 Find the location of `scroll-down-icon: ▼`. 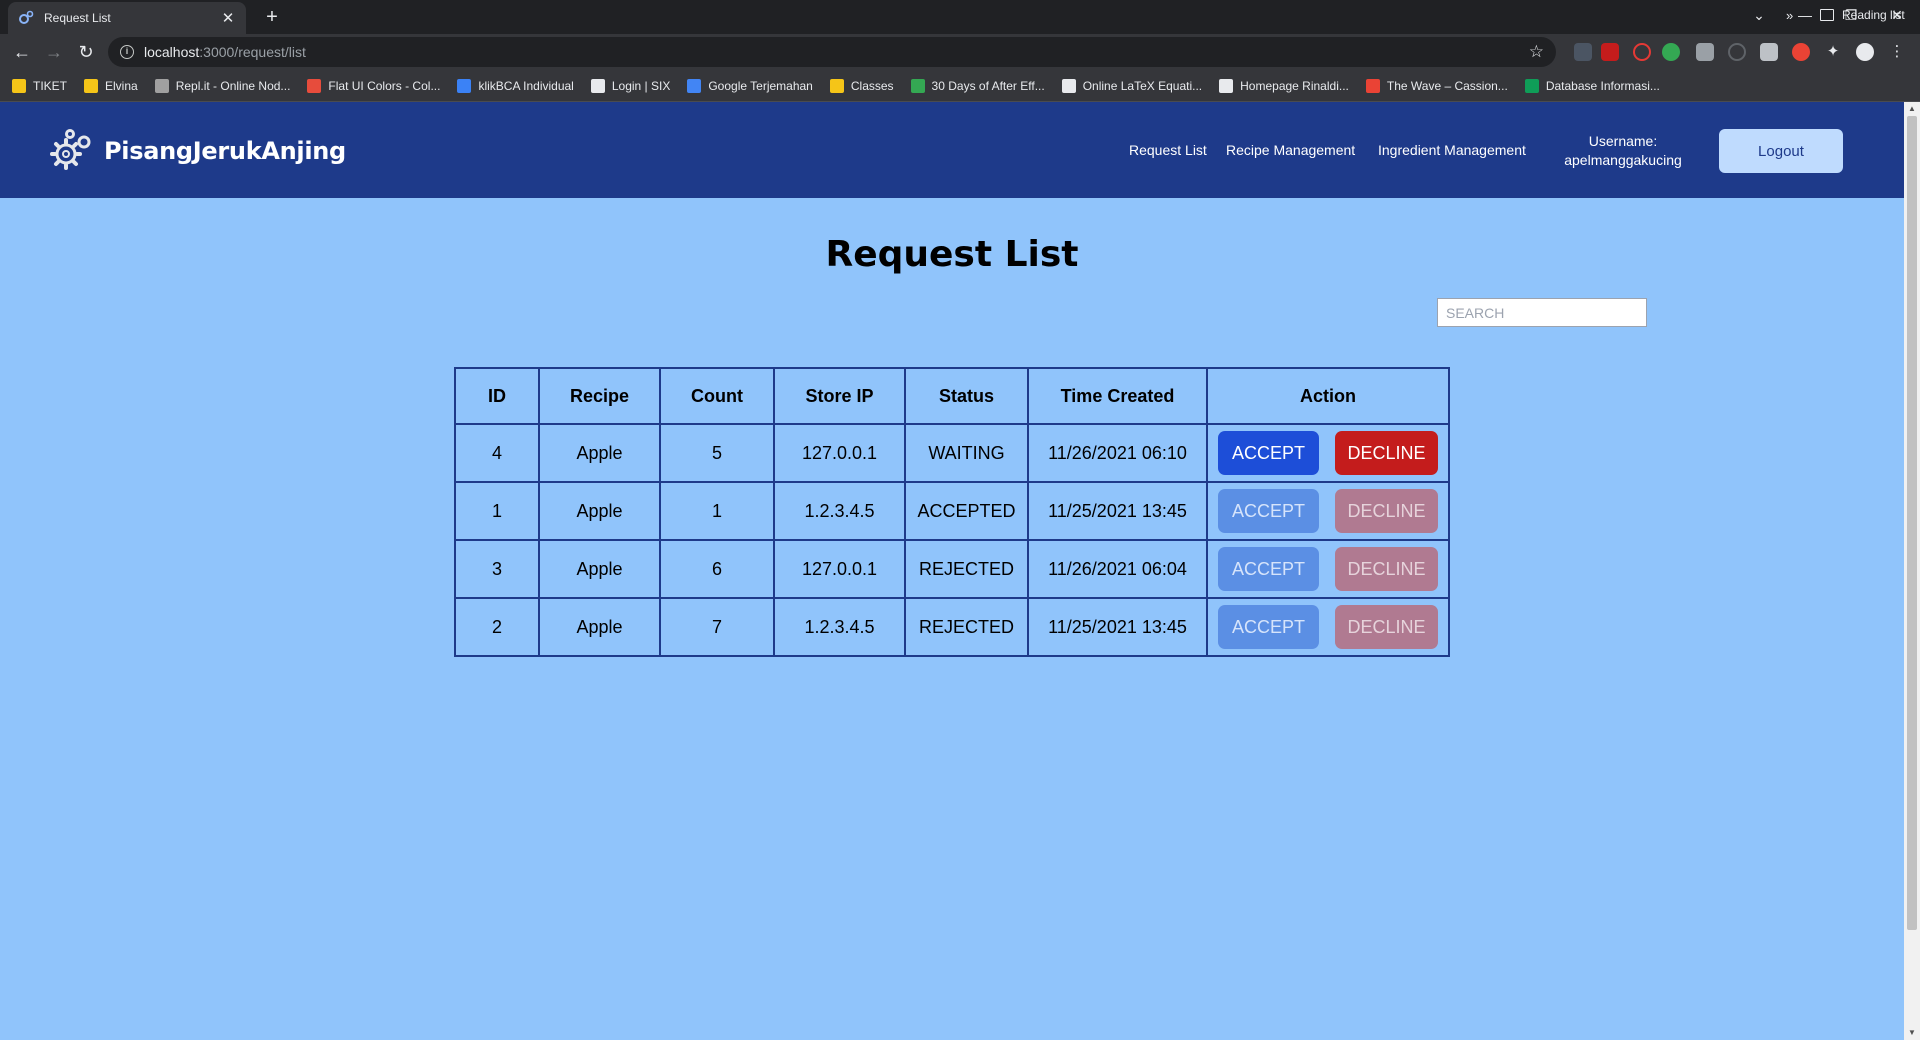

scroll-down-icon: ▼ is located at coordinates (1912, 1033).